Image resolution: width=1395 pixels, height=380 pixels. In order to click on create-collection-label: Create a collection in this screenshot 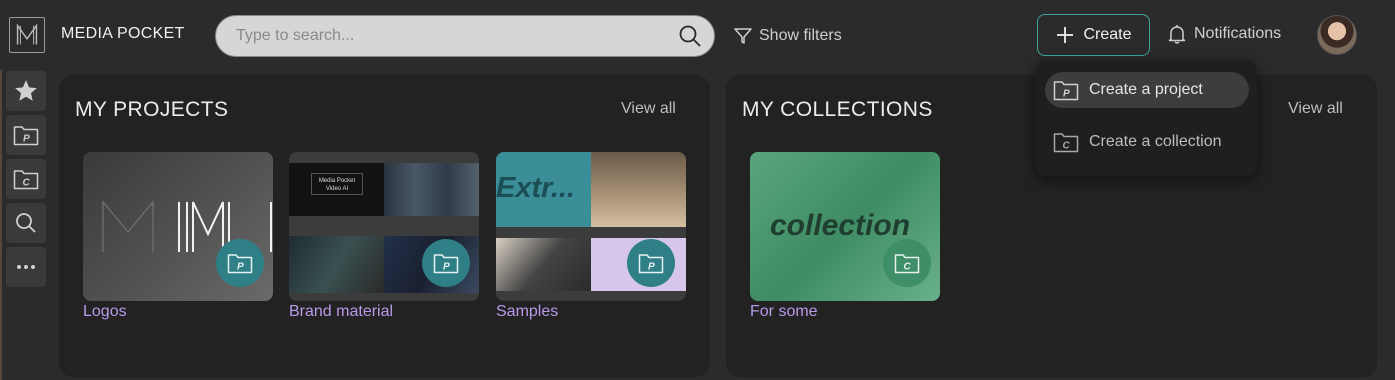, I will do `click(1155, 141)`.